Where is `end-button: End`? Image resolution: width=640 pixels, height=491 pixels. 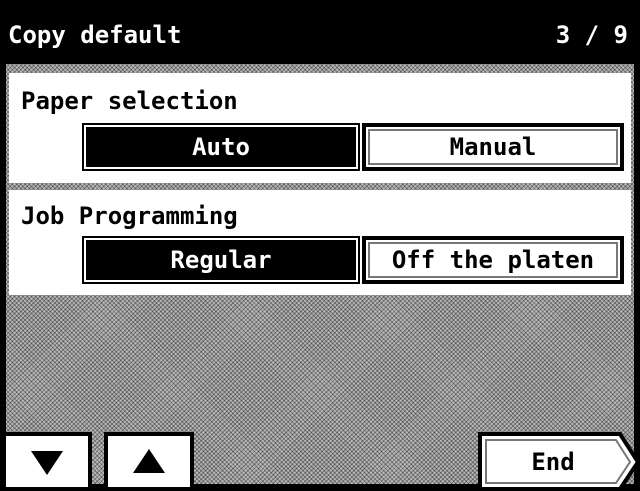
end-button: End is located at coordinates (559, 461).